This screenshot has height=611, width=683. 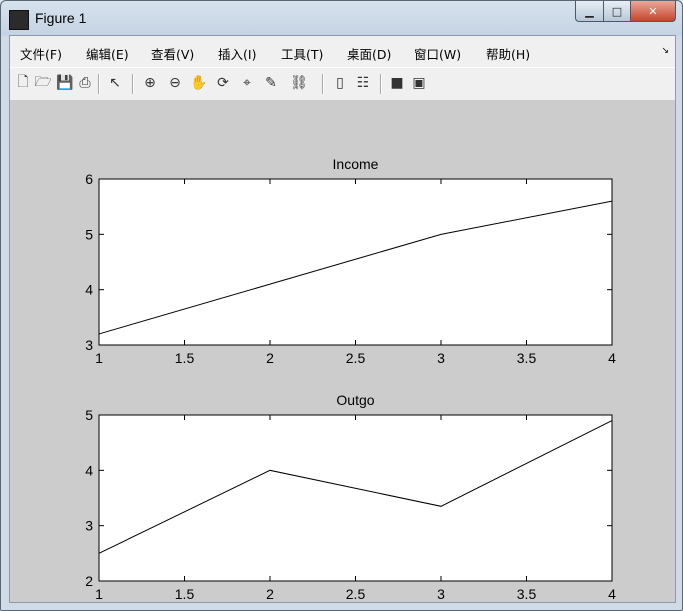 What do you see at coordinates (61, 18) in the screenshot?
I see `window-title: Figure 1` at bounding box center [61, 18].